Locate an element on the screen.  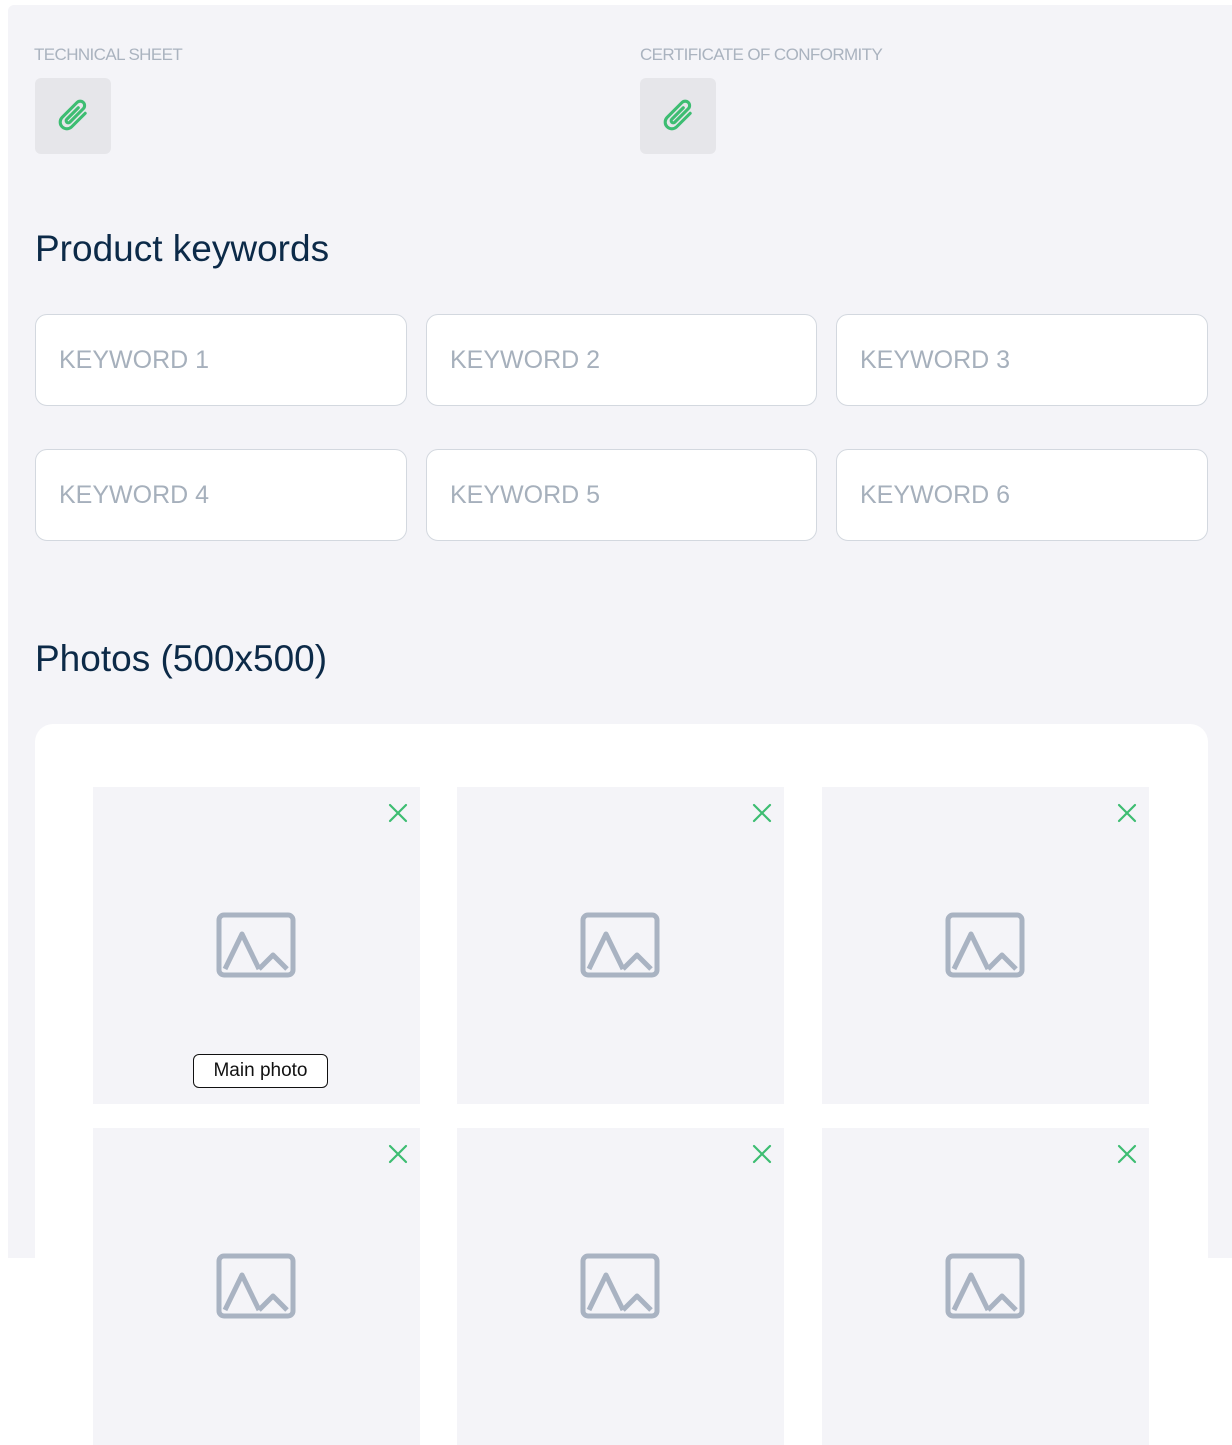
technical-sheet-attach-button is located at coordinates (73, 116).